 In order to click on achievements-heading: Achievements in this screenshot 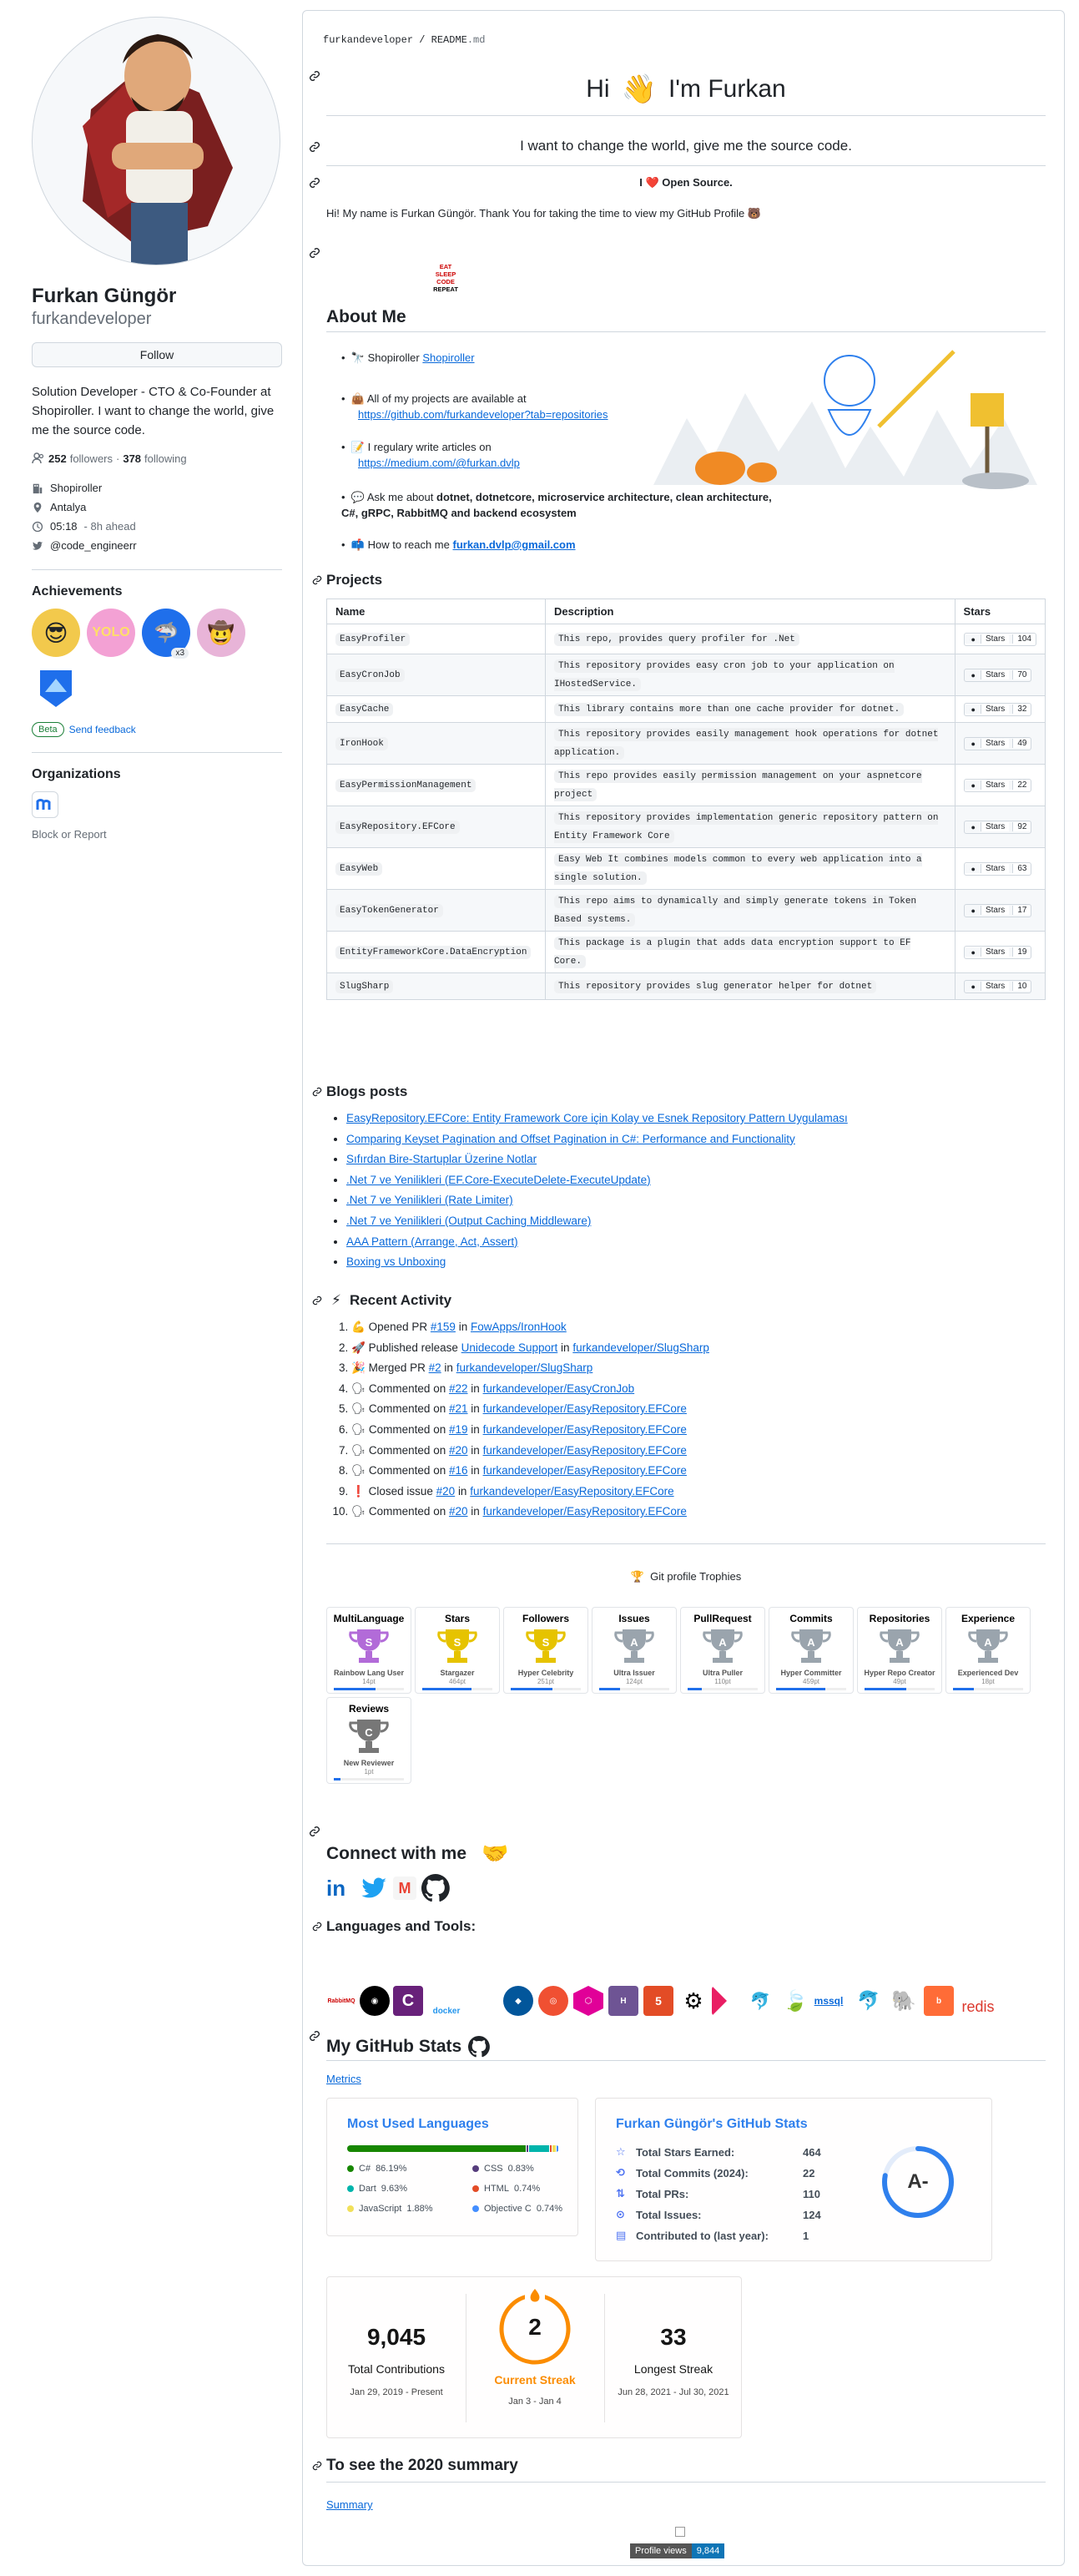, I will do `click(158, 591)`.